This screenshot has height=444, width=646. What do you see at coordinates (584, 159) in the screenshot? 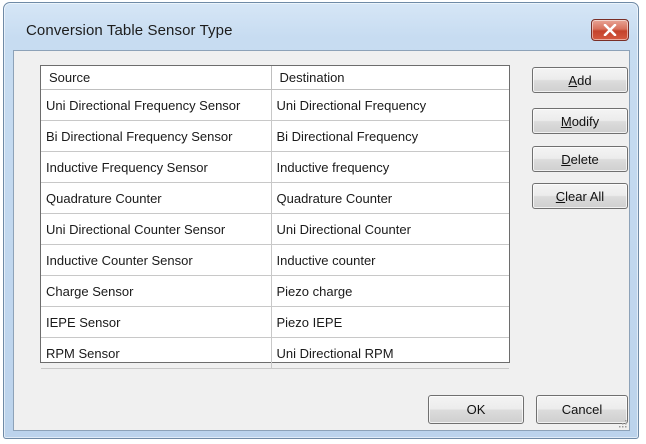
I see `delete-label: elete` at bounding box center [584, 159].